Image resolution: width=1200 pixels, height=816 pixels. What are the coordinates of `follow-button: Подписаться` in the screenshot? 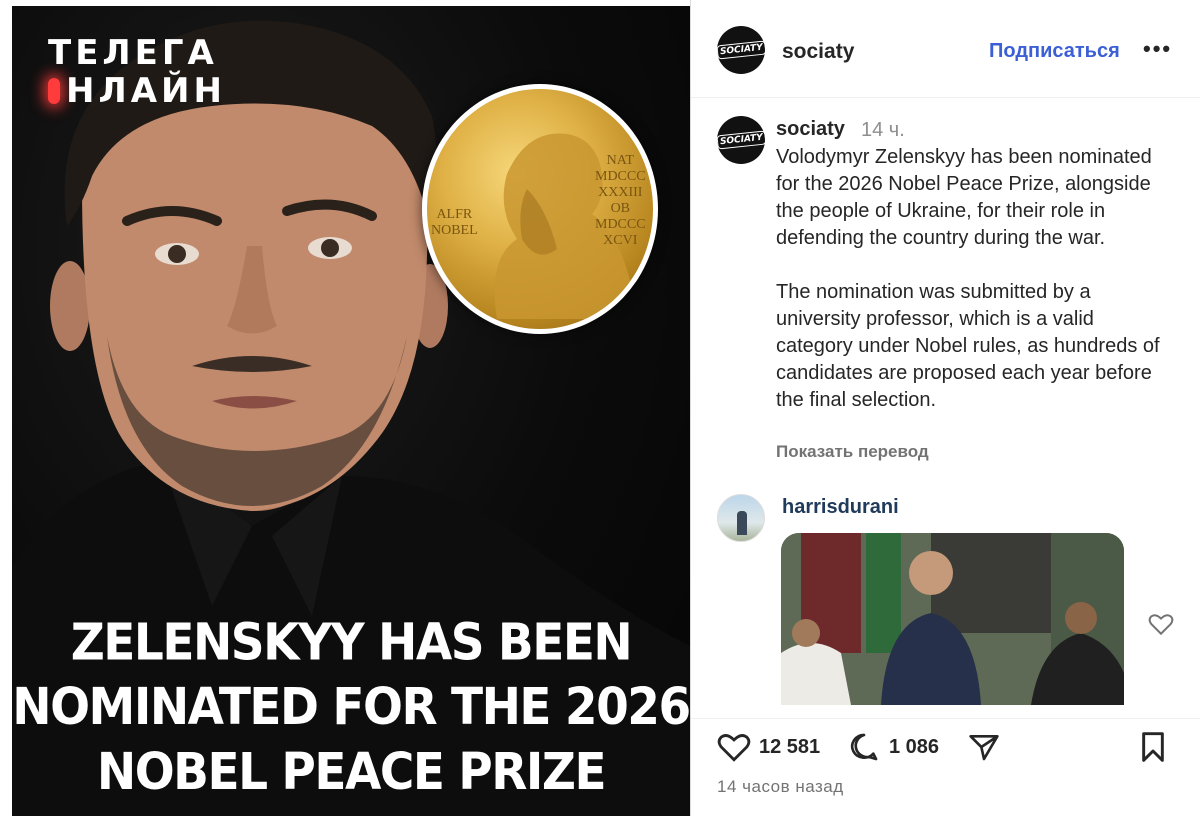 It's located at (1054, 51).